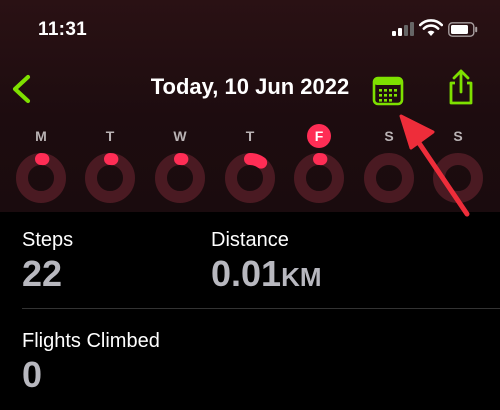  What do you see at coordinates (48, 240) in the screenshot?
I see `steps-label: Steps` at bounding box center [48, 240].